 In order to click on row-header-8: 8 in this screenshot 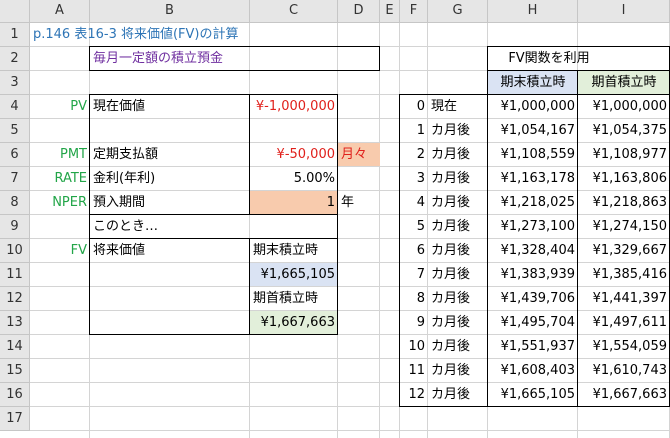, I will do `click(15, 203)`.